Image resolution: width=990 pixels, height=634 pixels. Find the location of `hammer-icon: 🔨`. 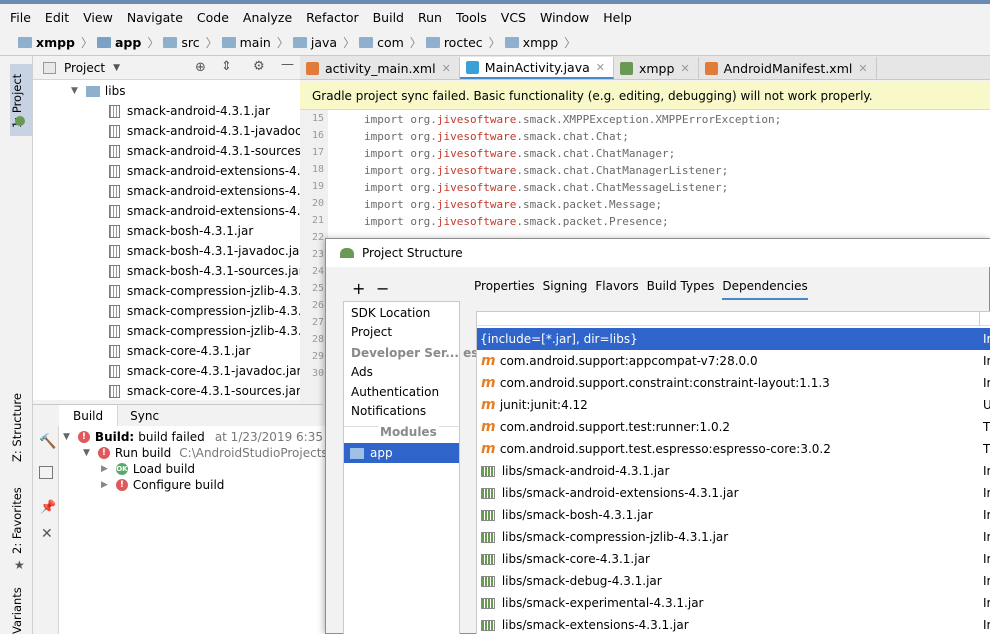

hammer-icon: 🔨 is located at coordinates (47, 442).